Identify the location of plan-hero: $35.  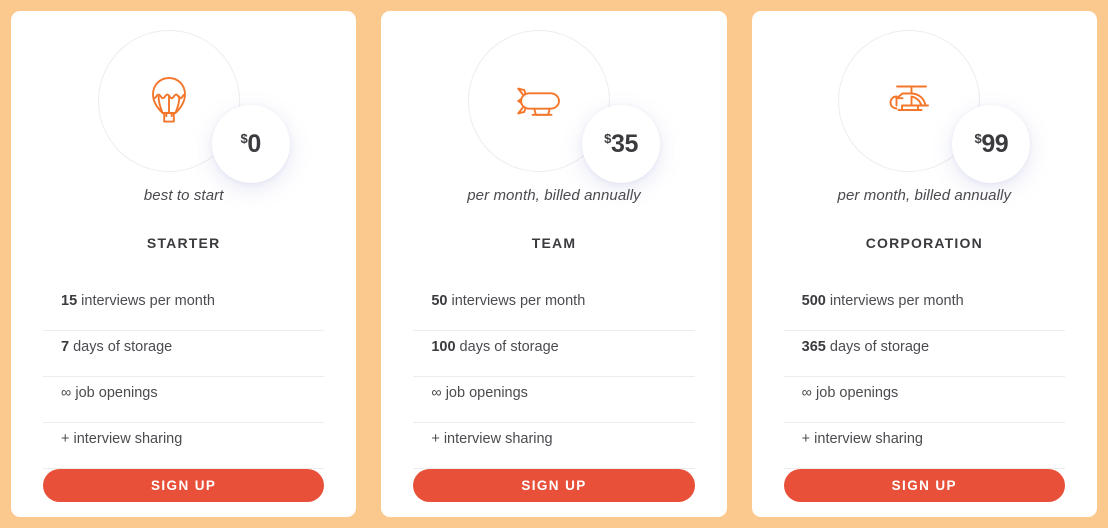
(553, 97).